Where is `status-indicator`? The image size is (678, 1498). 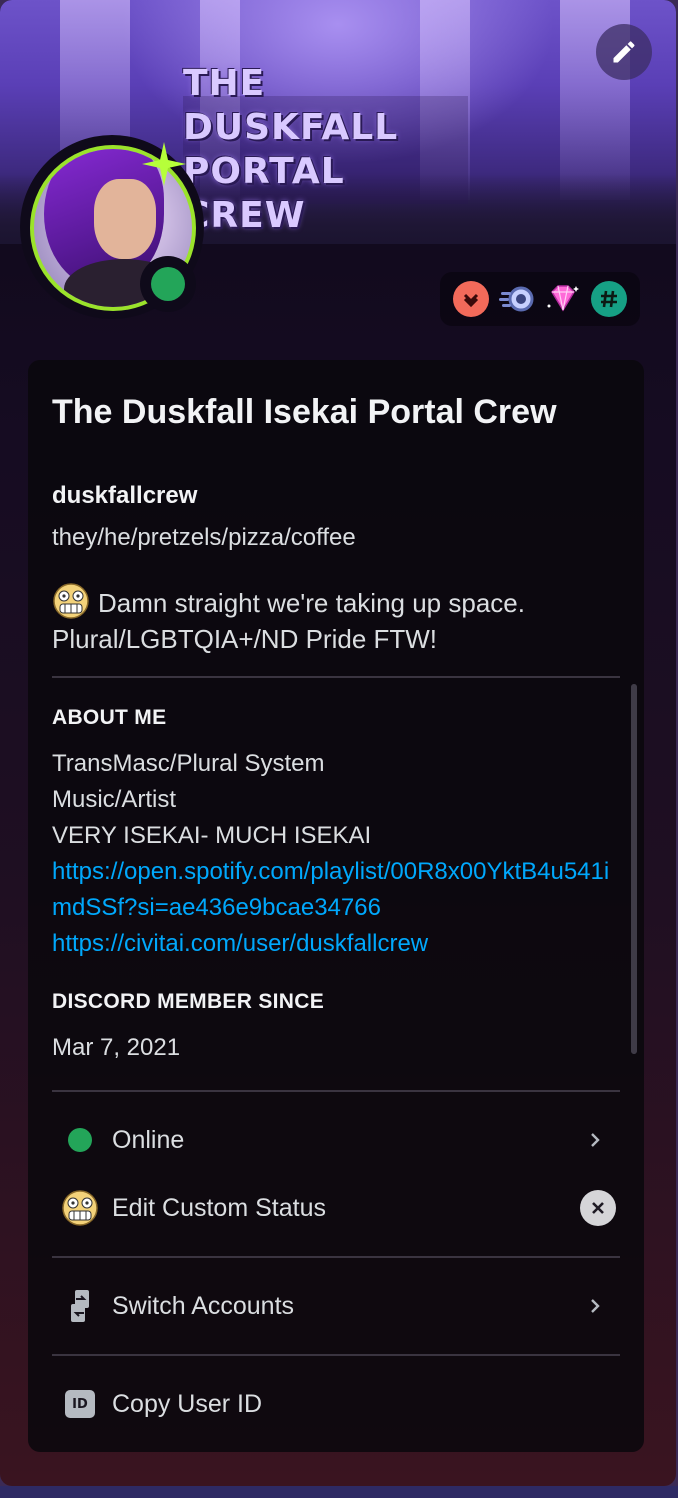
status-indicator is located at coordinates (168, 284).